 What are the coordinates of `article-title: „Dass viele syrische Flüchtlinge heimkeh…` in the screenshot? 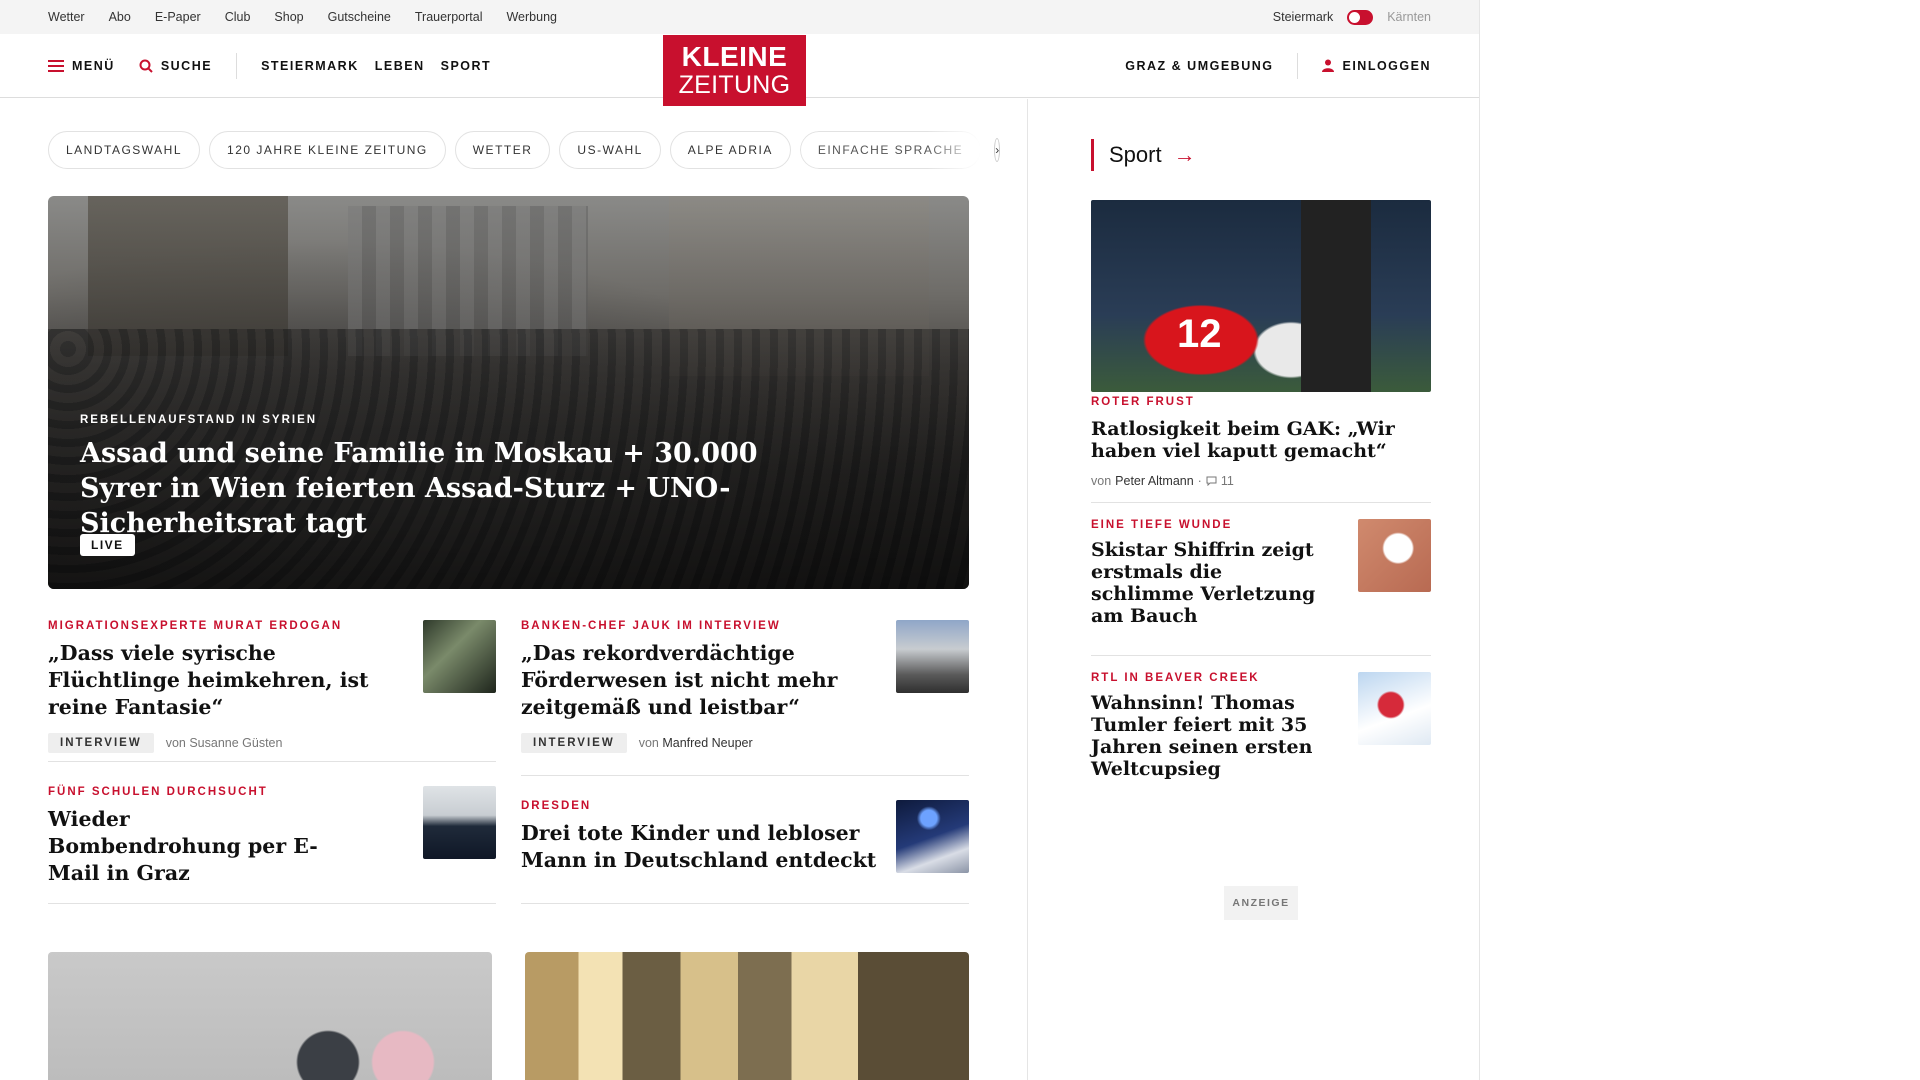 It's located at (228, 680).